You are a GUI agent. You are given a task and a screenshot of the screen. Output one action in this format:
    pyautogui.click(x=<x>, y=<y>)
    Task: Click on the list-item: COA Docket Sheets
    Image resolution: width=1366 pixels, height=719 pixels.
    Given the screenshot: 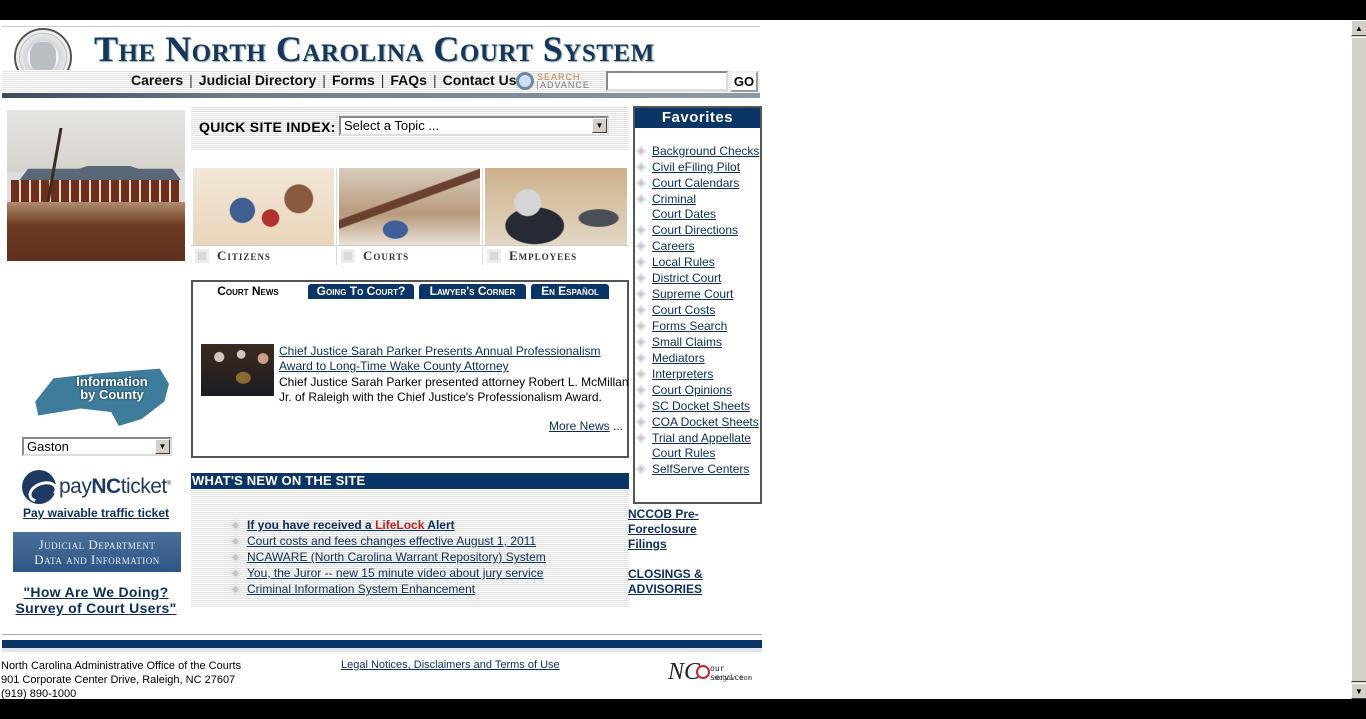 What is the action you would take?
    pyautogui.click(x=698, y=422)
    